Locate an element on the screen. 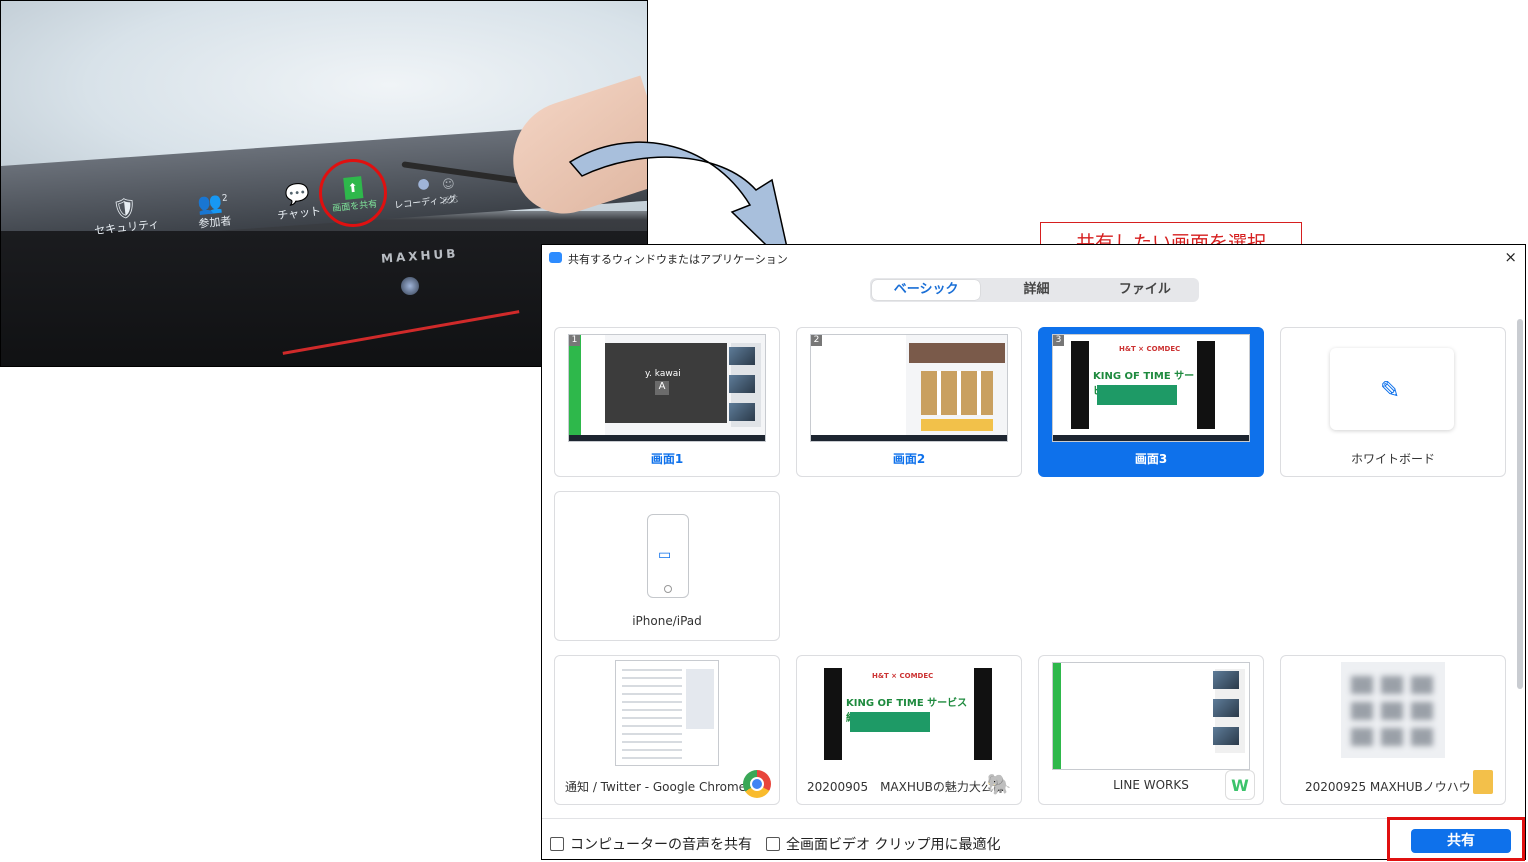 The image size is (1528, 862). zoom-app-icon is located at coordinates (555, 257).